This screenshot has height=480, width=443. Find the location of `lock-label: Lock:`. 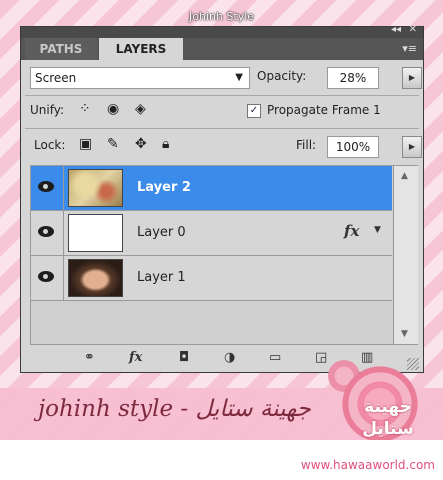

lock-label: Lock: is located at coordinates (50, 145).